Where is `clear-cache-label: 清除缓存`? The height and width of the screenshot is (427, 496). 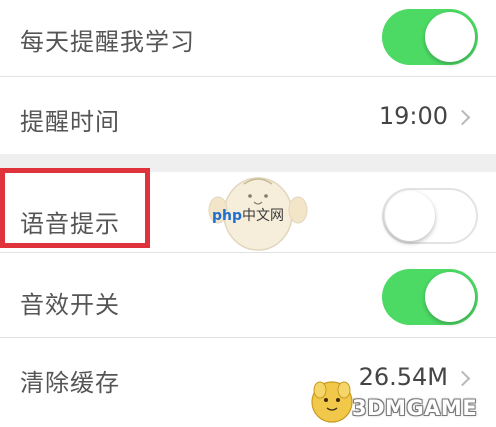
clear-cache-label: 清除缓存 is located at coordinates (70, 383).